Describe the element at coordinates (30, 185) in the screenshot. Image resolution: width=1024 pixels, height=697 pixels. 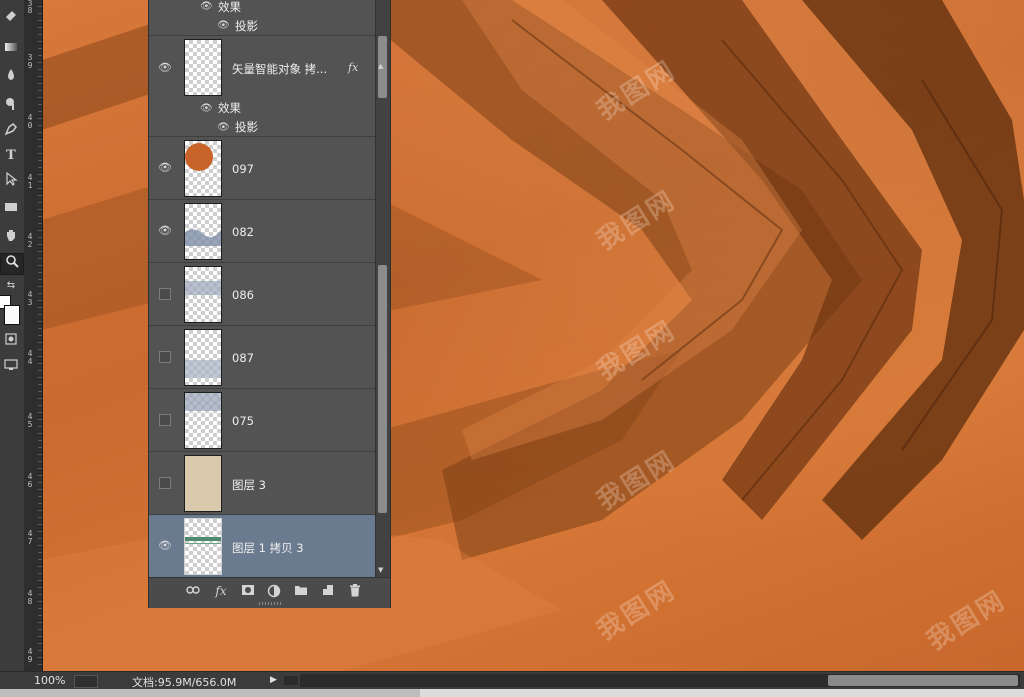
I see `ruler-label: 1` at that location.